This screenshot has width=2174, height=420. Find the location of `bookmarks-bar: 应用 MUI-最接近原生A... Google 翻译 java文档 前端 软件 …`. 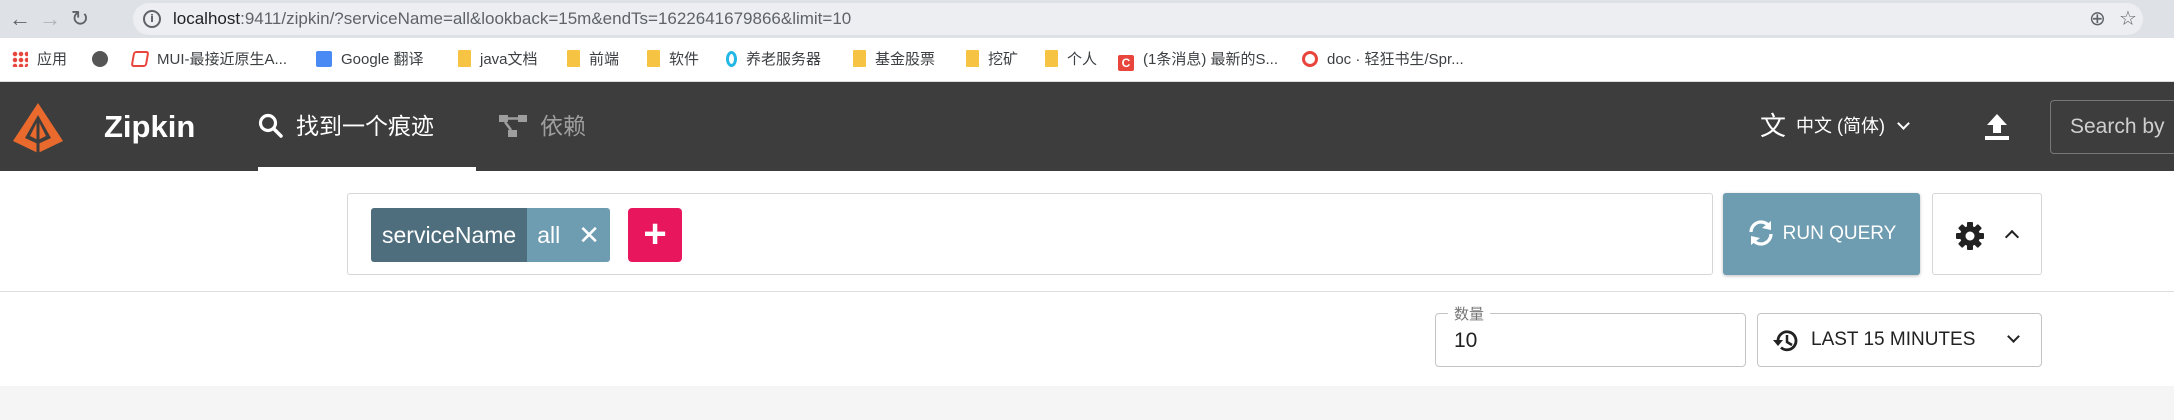

bookmarks-bar: 应用 MUI-最接近原生A... Google 翻译 java文档 前端 软件 … is located at coordinates (1087, 60).